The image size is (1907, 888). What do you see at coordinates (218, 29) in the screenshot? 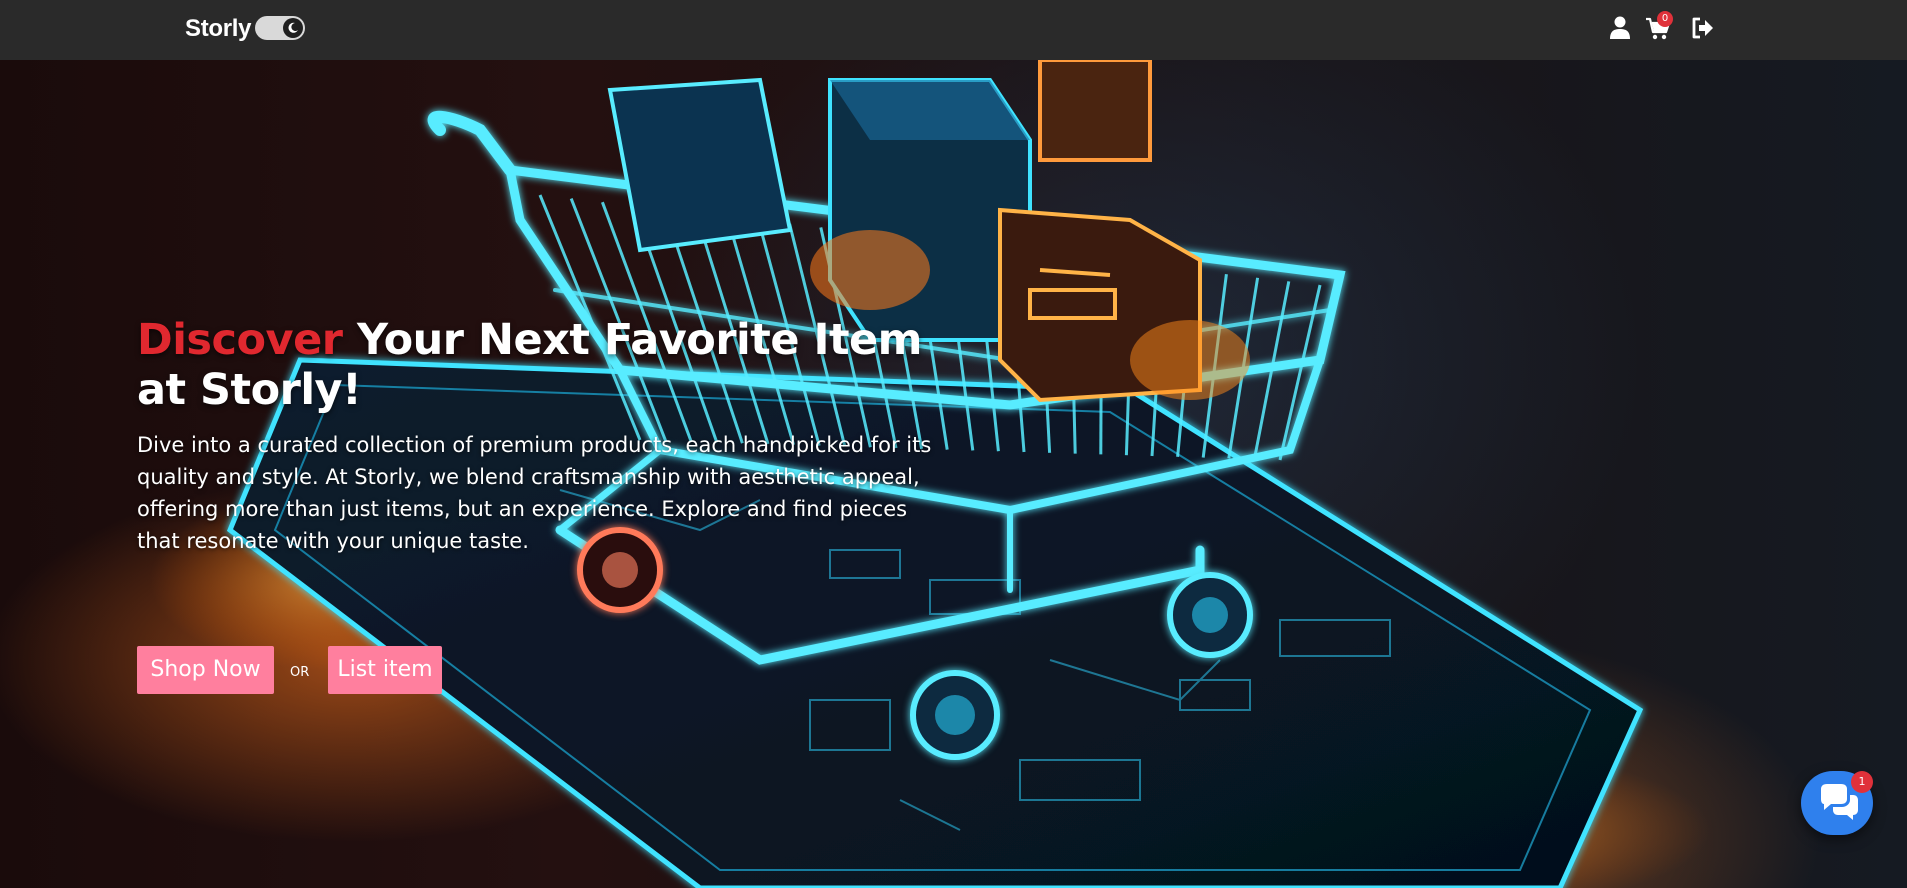
I see `brand-logo: Storly` at bounding box center [218, 29].